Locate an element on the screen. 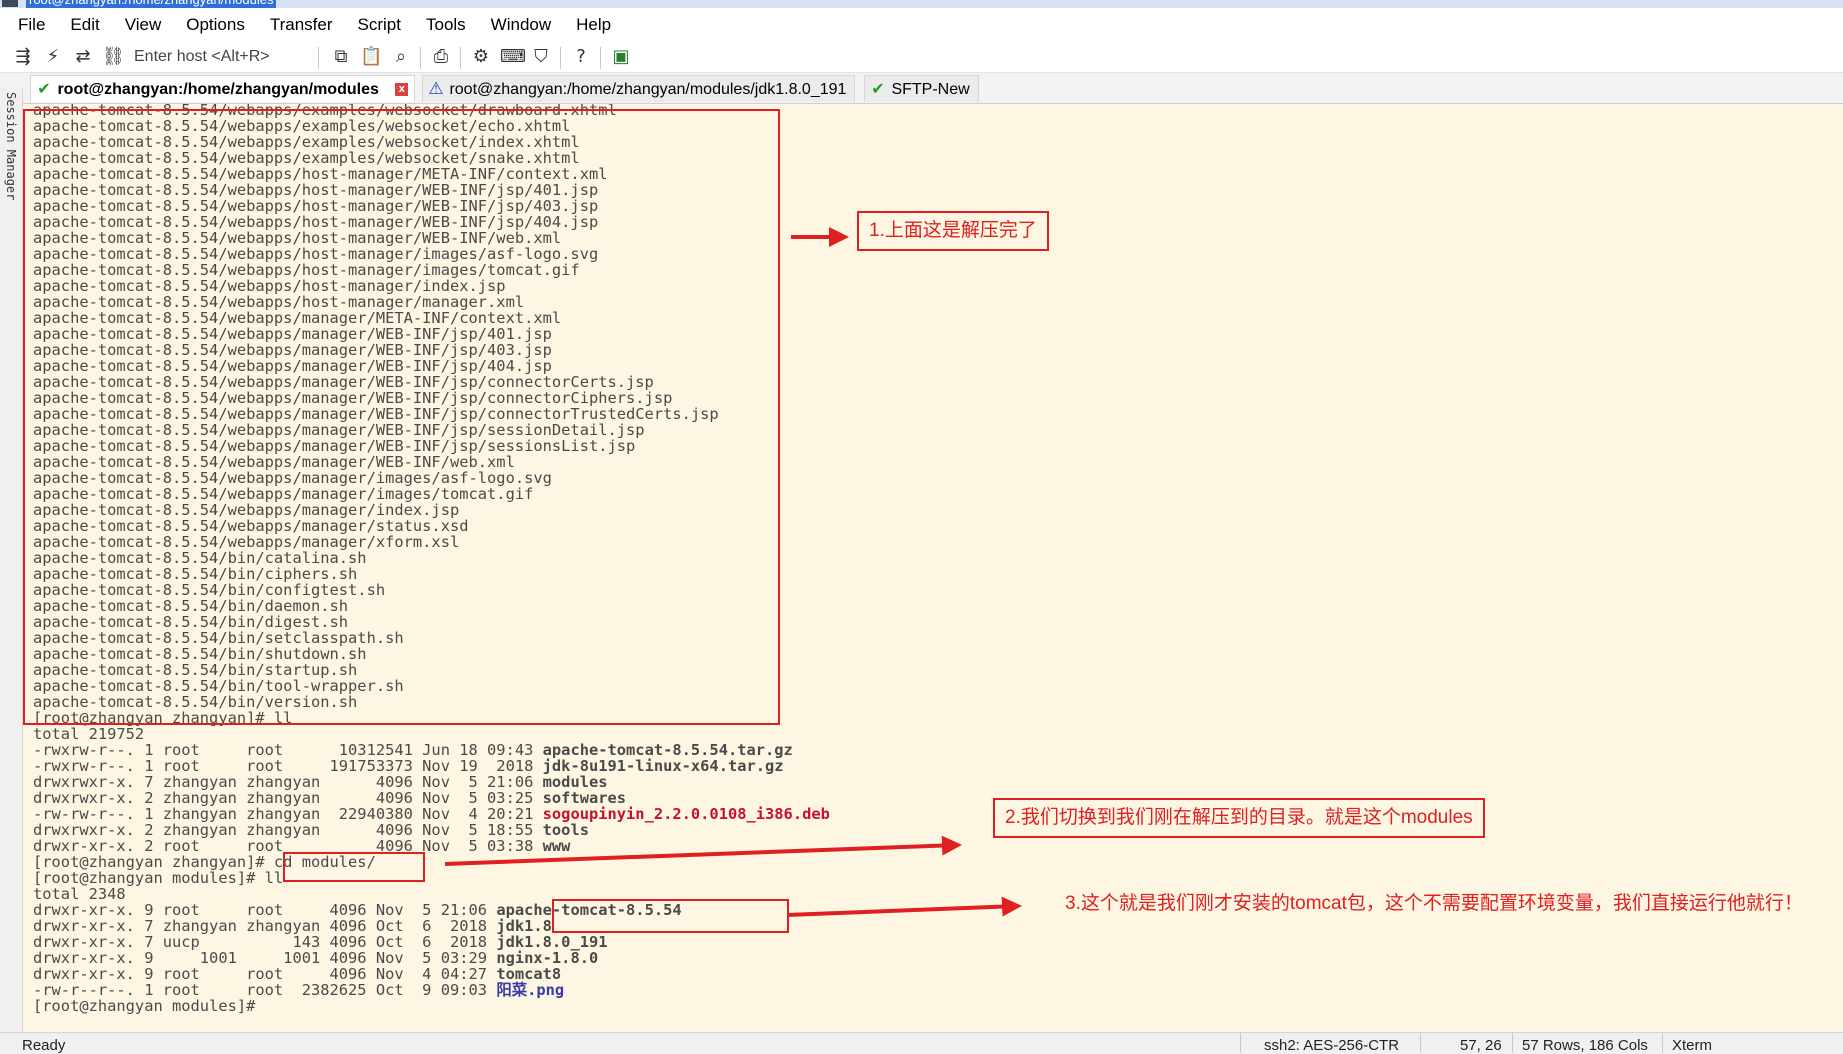 The height and width of the screenshot is (1054, 1843). window-title: root@zhangyan:/home/zhangyan/modules is located at coordinates (151, 4).